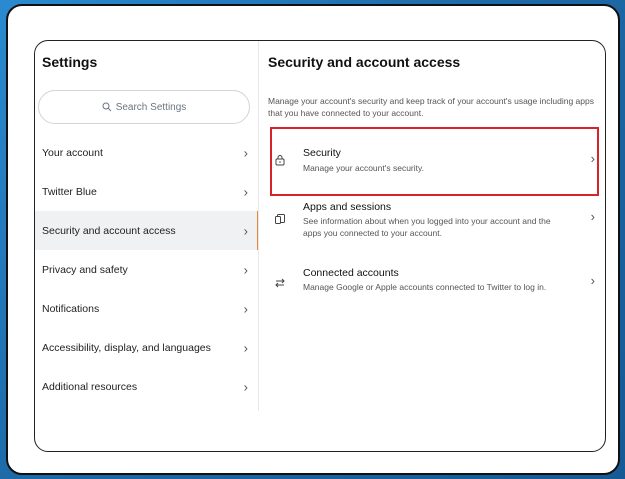 This screenshot has width=625, height=479. I want to click on sidebar-item-label: Your account, so click(72, 152).